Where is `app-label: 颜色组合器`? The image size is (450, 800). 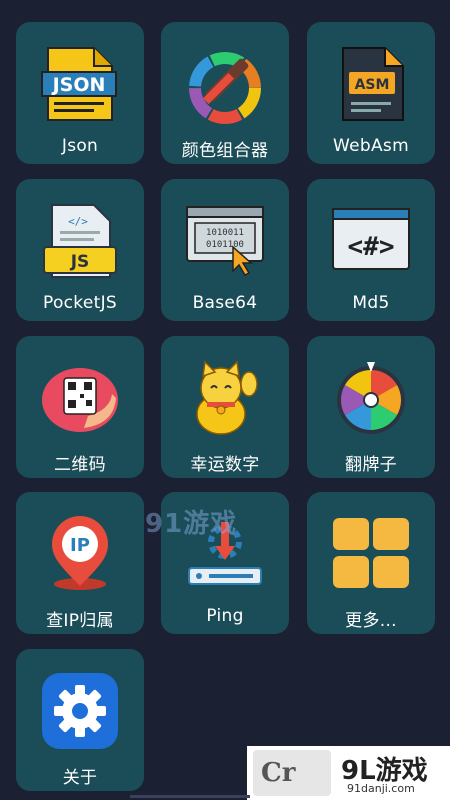 app-label: 颜色组合器 is located at coordinates (225, 151).